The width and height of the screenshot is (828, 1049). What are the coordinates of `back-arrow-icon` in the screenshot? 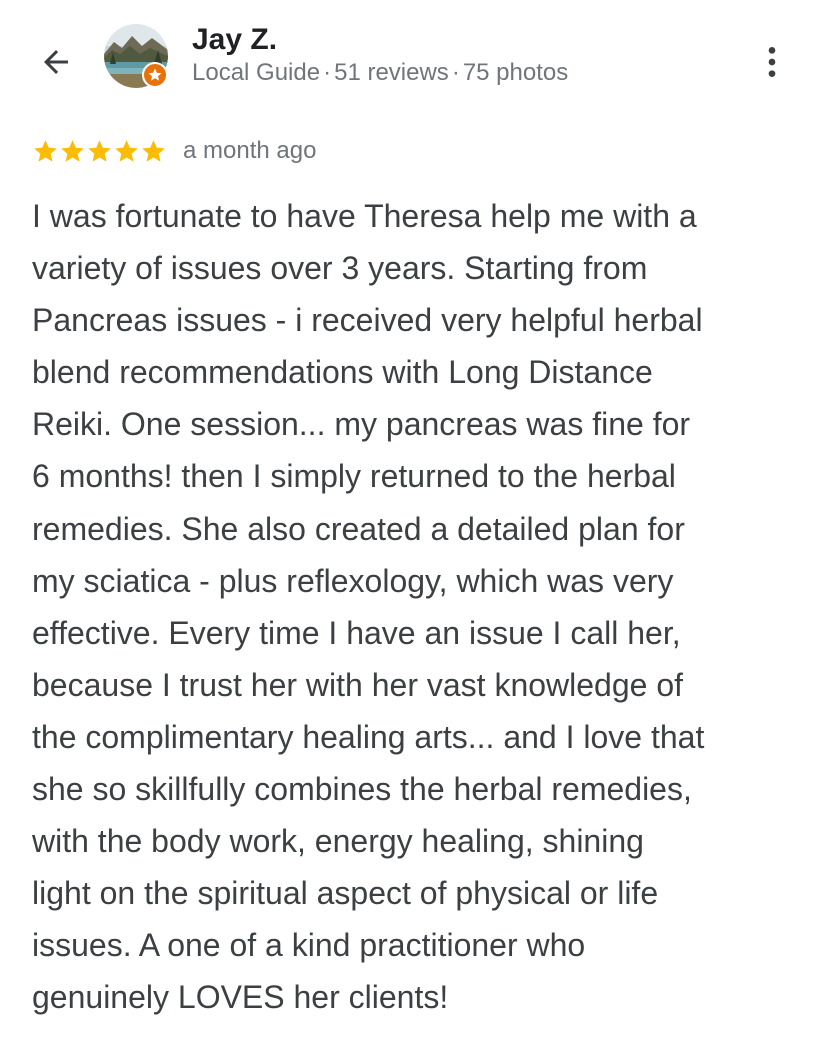 It's located at (56, 62).